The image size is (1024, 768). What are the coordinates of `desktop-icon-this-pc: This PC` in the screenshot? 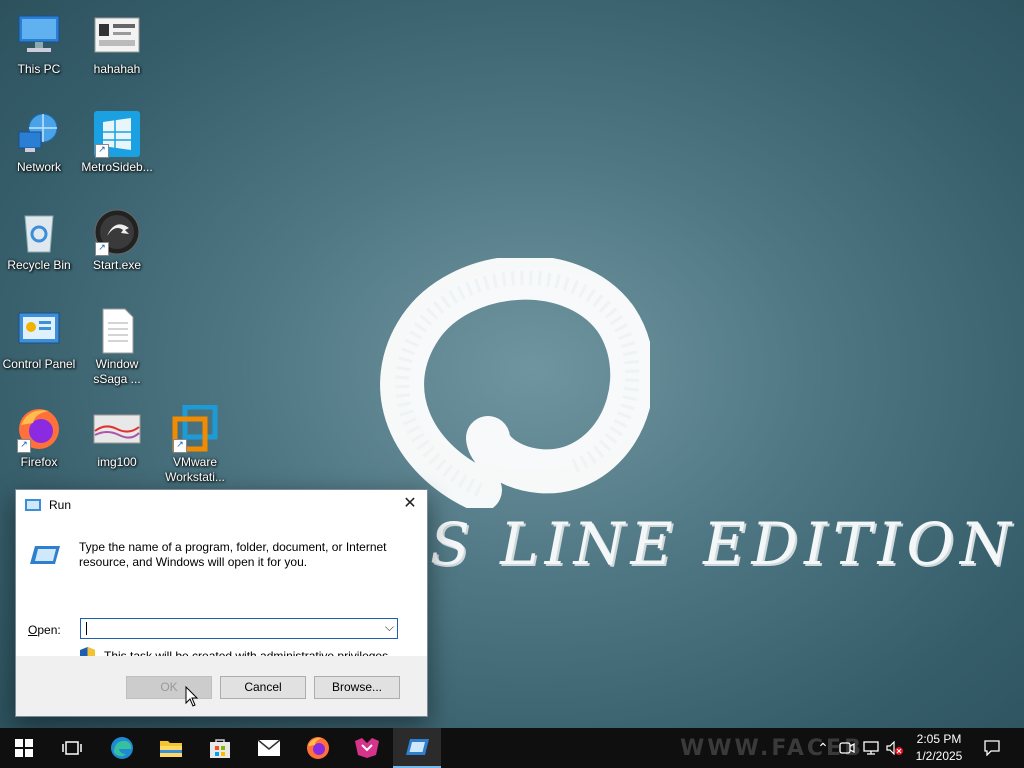 It's located at (39, 44).